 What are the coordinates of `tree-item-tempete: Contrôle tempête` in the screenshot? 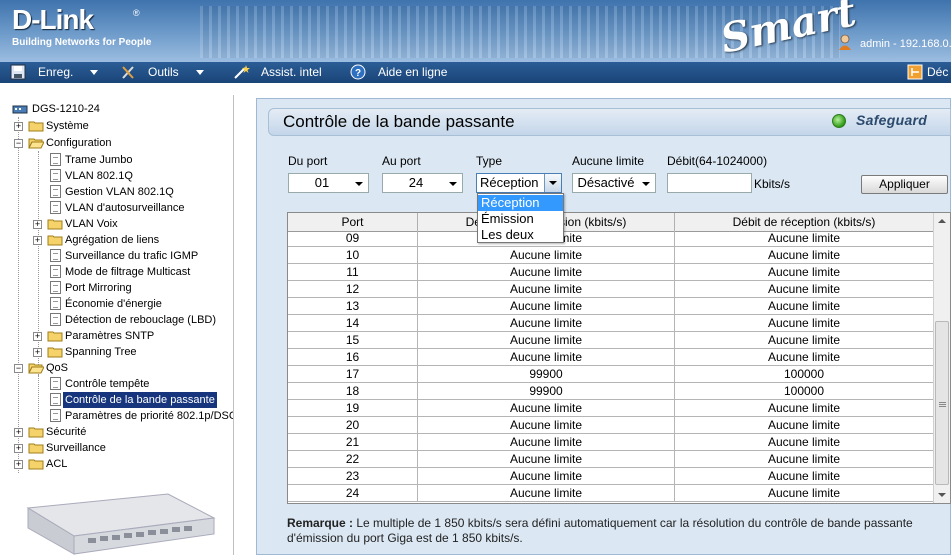 It's located at (140, 384).